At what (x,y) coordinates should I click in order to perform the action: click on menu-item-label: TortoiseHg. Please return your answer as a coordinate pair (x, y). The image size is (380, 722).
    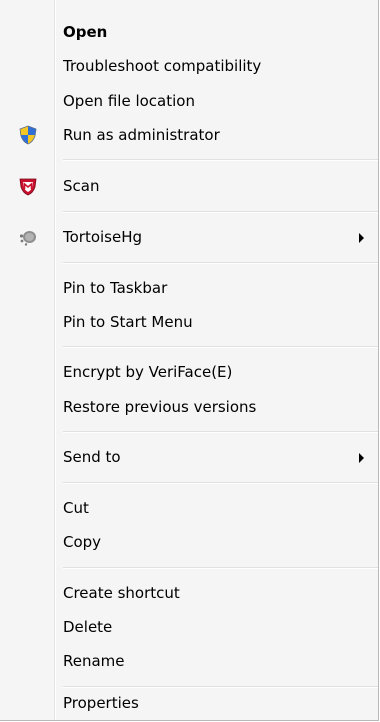
    Looking at the image, I should click on (103, 237).